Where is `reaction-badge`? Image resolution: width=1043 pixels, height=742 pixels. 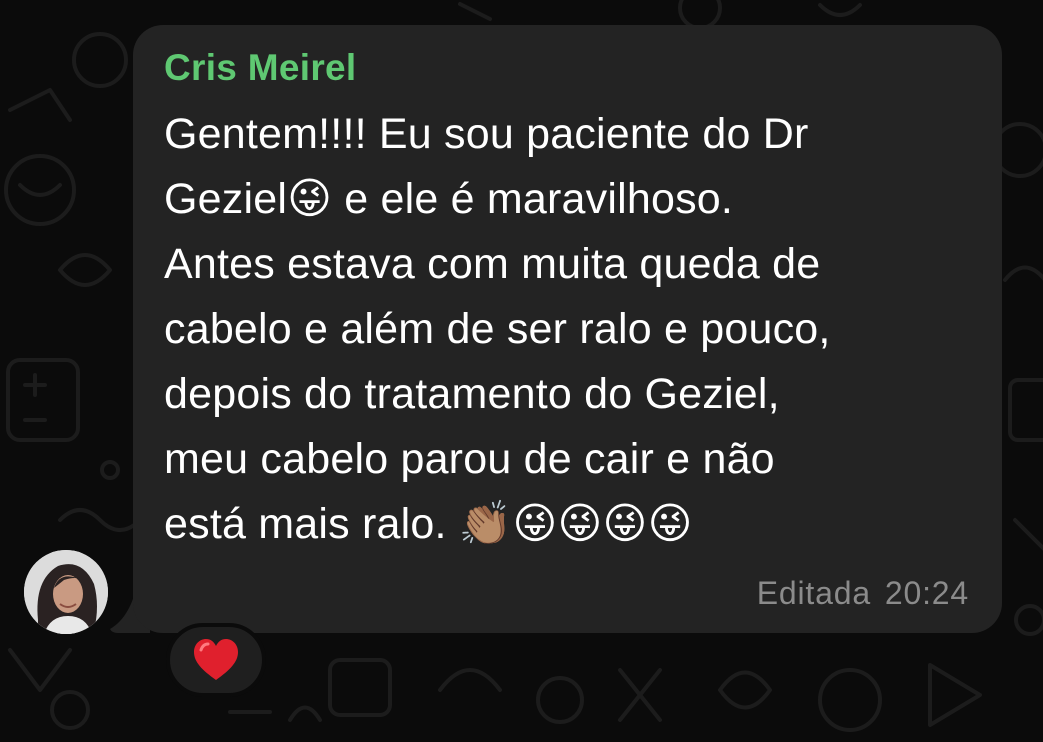
reaction-badge is located at coordinates (216, 660).